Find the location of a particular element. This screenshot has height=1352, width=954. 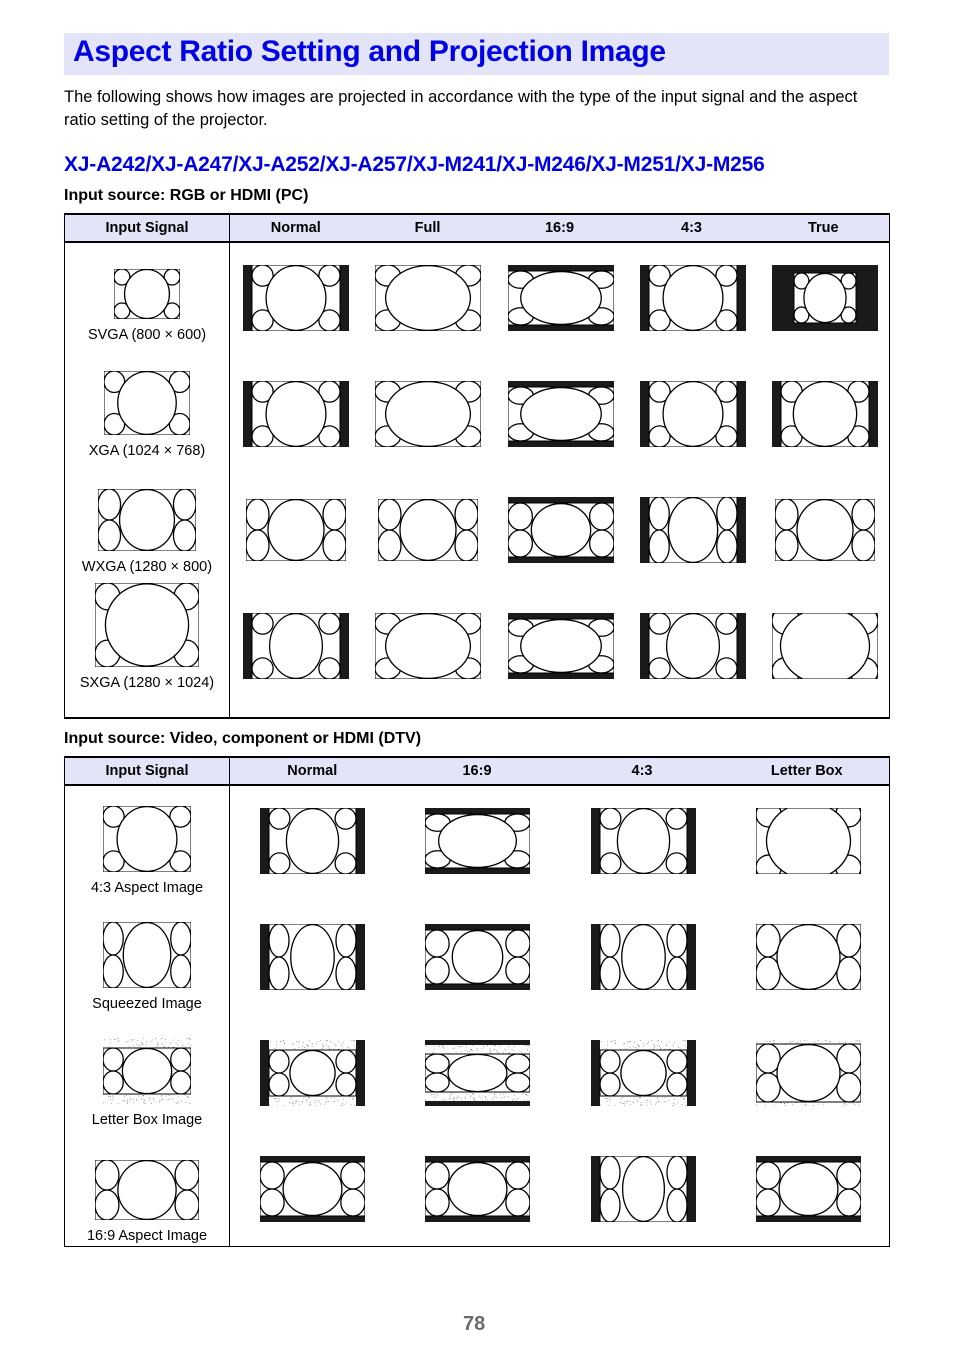

input-signal-item: SVGA (800 × 600) is located at coordinates (147, 303).